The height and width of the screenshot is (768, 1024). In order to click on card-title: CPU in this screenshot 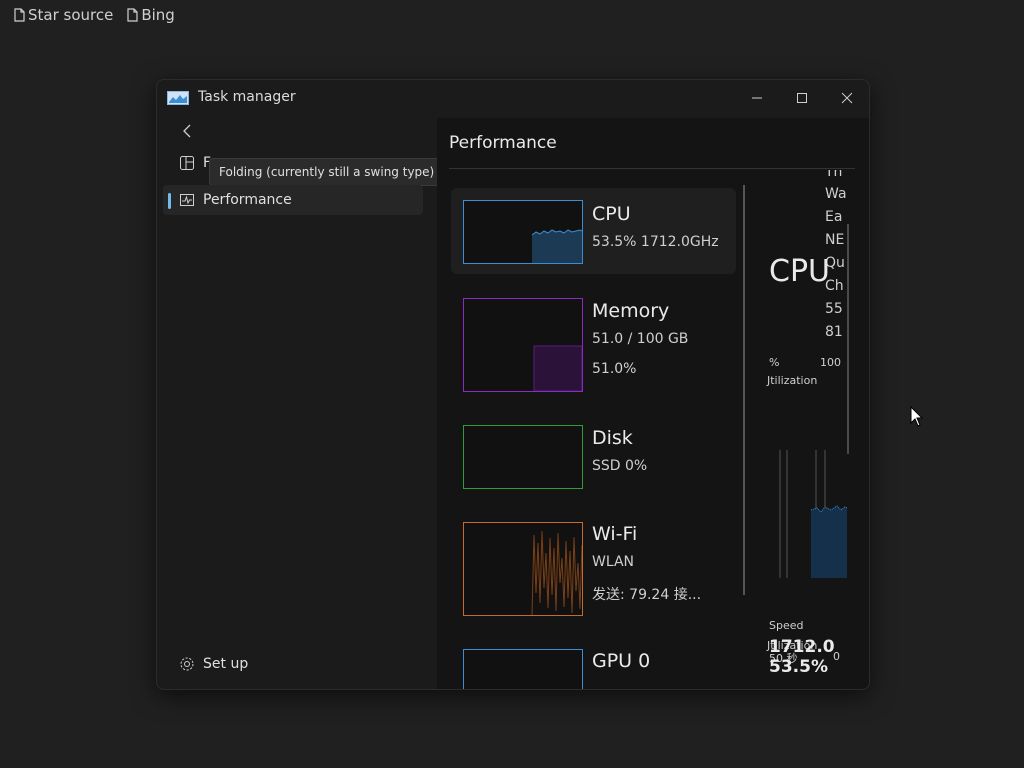, I will do `click(611, 214)`.